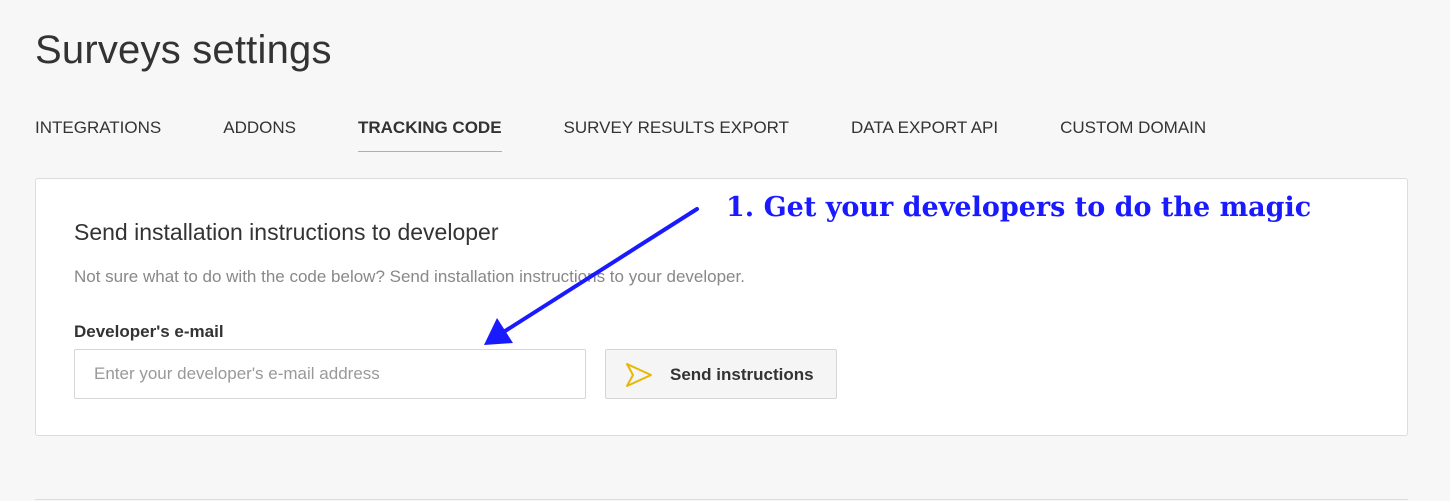  I want to click on tab-tracking-code: TRACKING CODE, so click(429, 135).